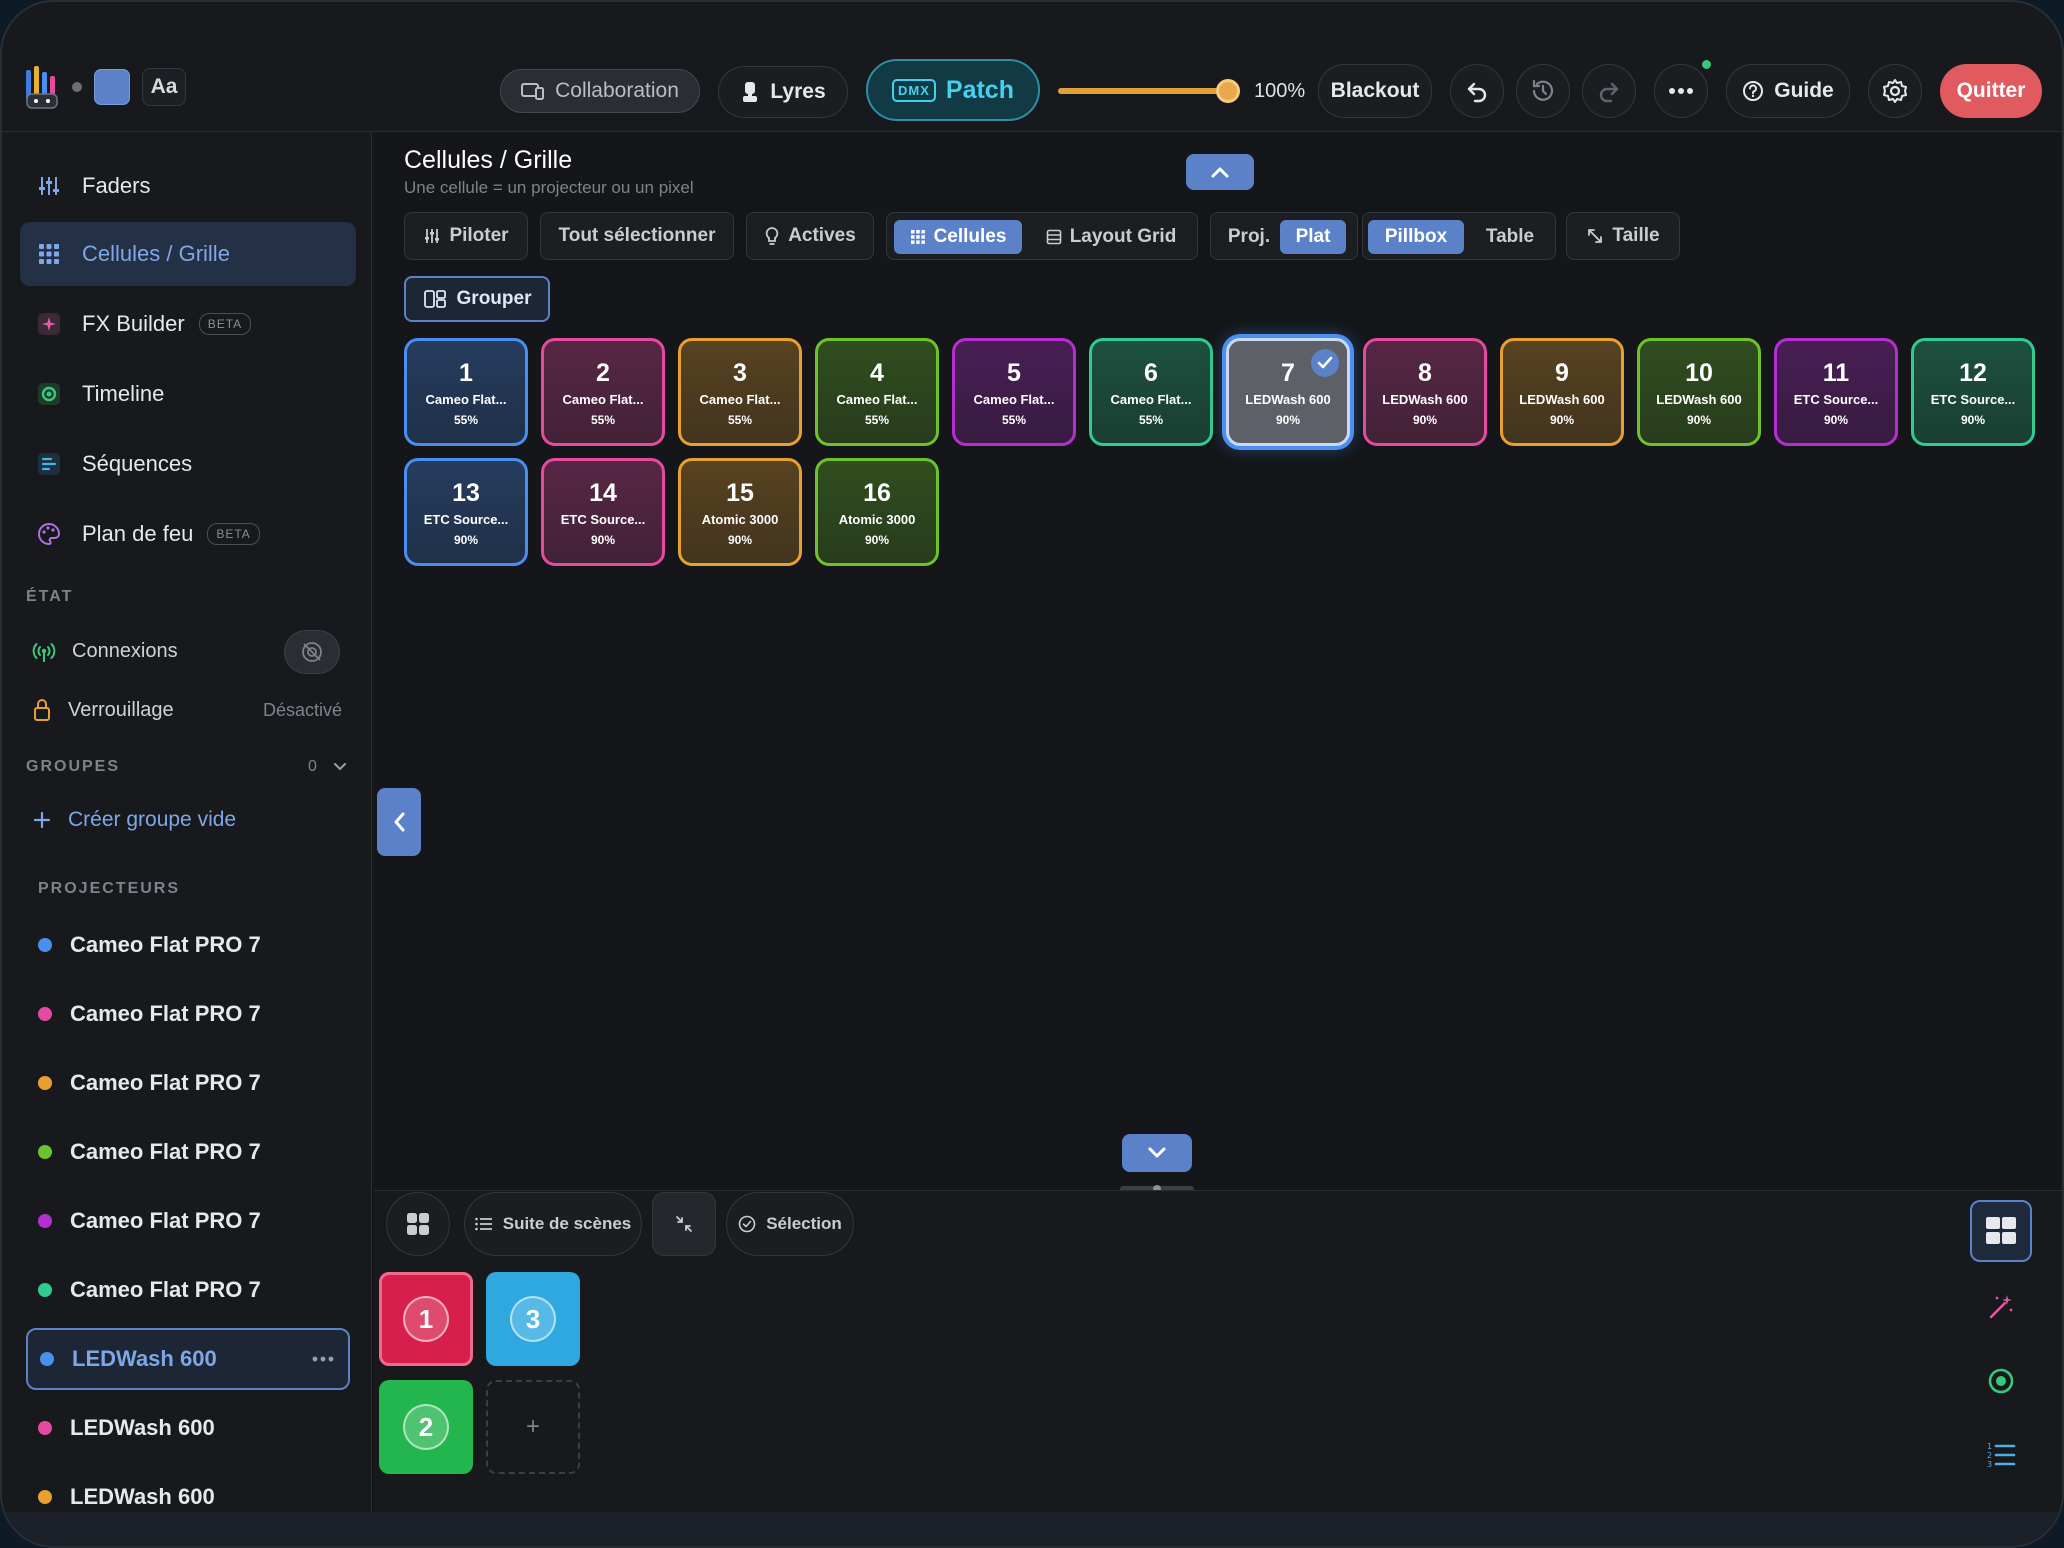  What do you see at coordinates (567, 1223) in the screenshot?
I see `scene-suite-label: Suite de scènes` at bounding box center [567, 1223].